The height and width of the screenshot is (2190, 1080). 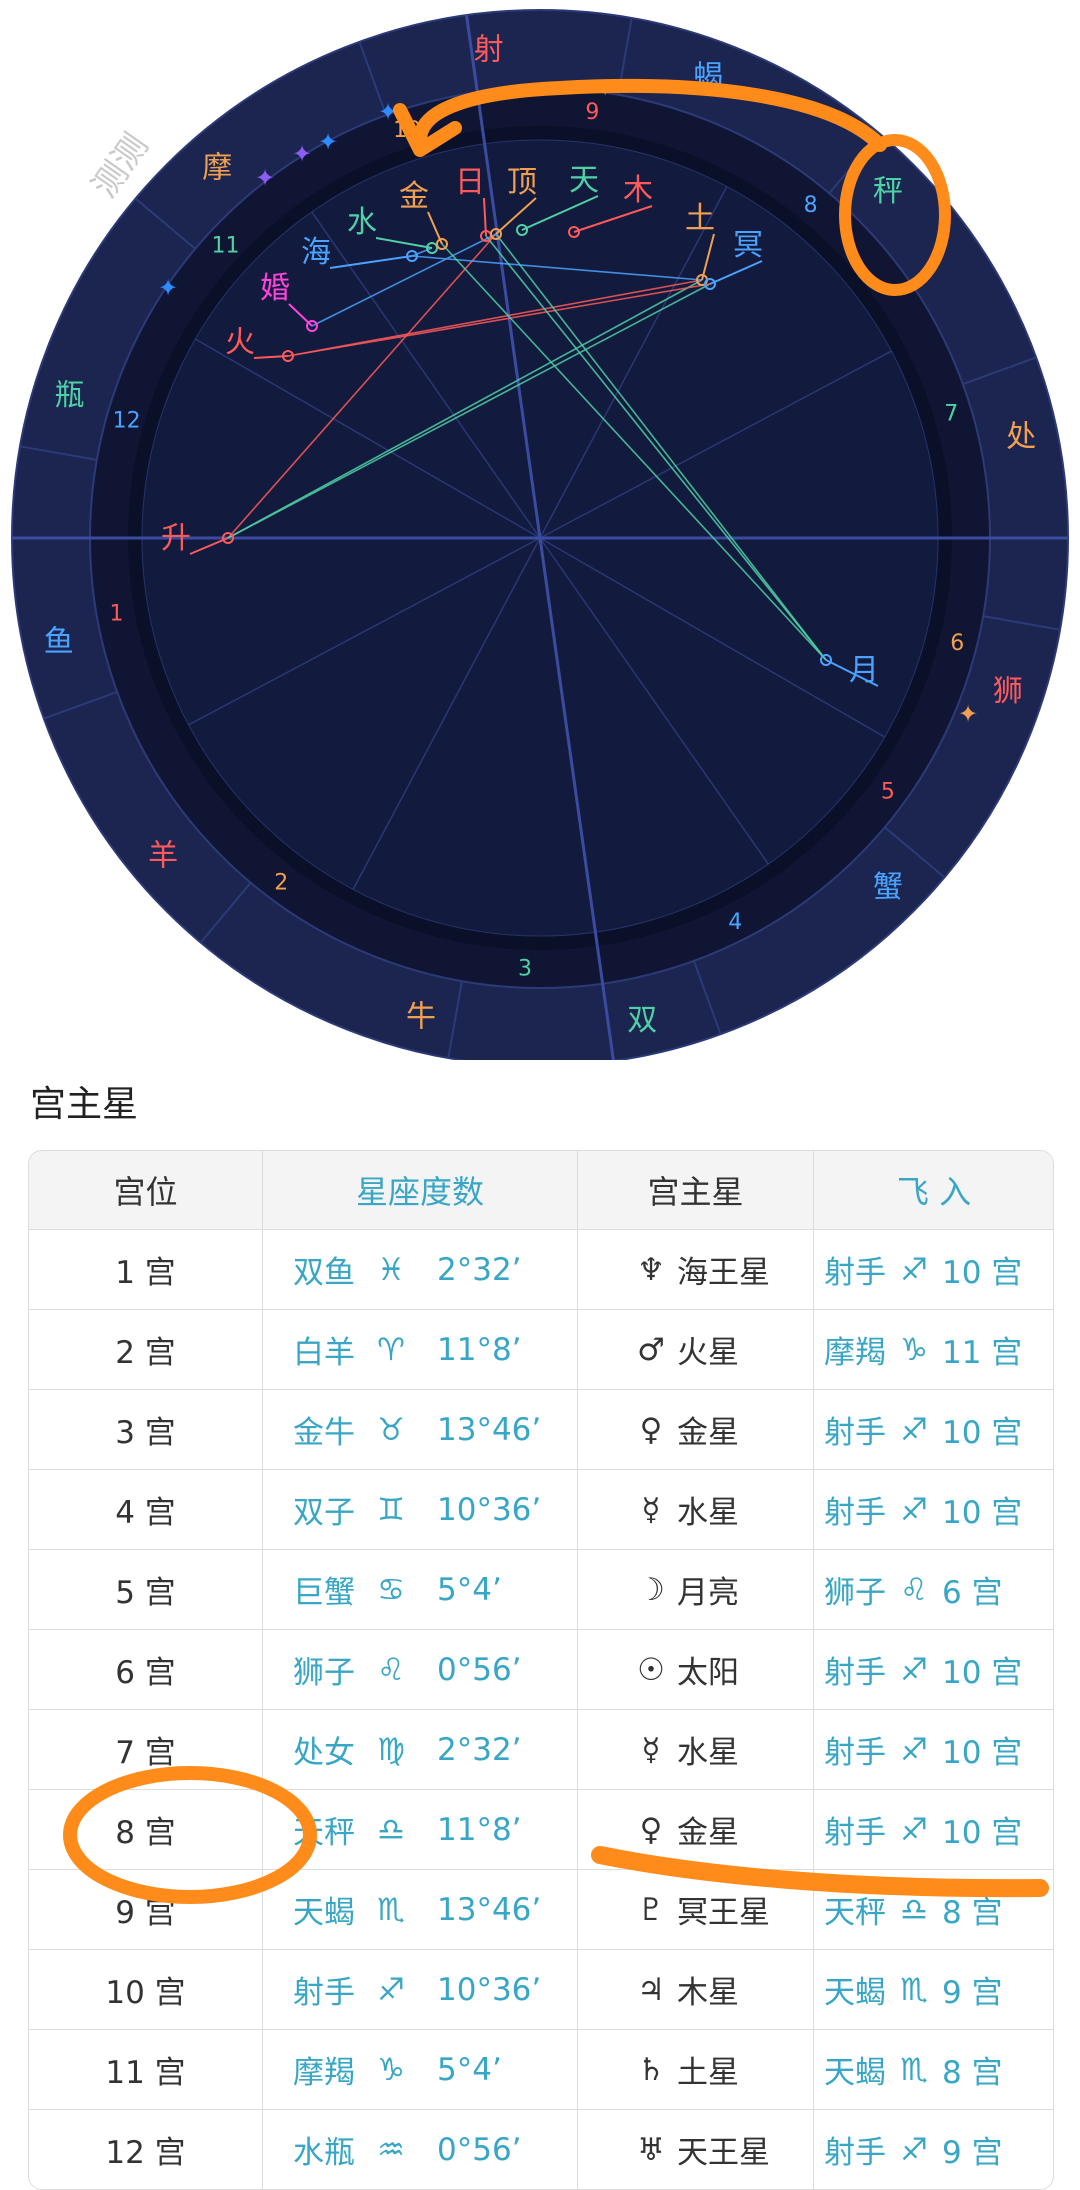 What do you see at coordinates (855, 2073) in the screenshot?
I see `fly-sign-name: 天蝎` at bounding box center [855, 2073].